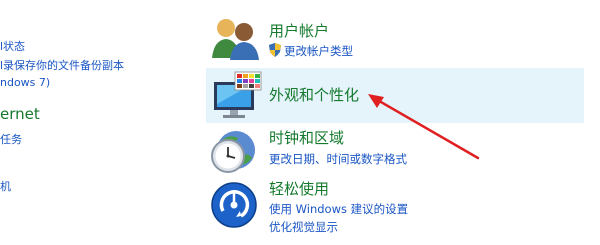  Describe the element at coordinates (306, 137) in the screenshot. I see `category-title-clock-region: 时钟和区域` at that location.